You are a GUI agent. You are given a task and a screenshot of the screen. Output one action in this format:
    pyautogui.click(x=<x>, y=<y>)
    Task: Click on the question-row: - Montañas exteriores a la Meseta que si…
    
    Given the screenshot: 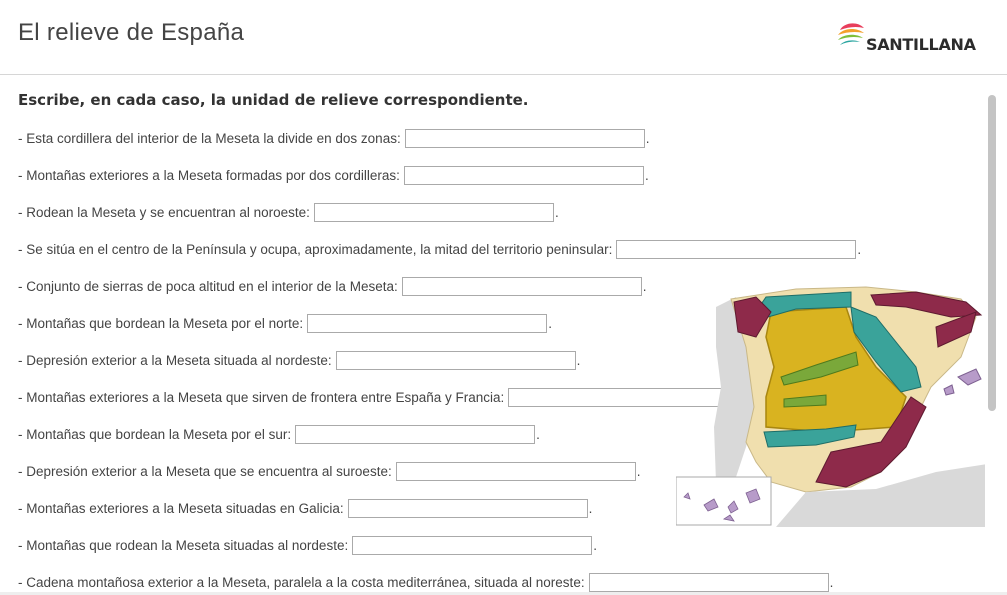 What is the action you would take?
    pyautogui.click(x=385, y=397)
    